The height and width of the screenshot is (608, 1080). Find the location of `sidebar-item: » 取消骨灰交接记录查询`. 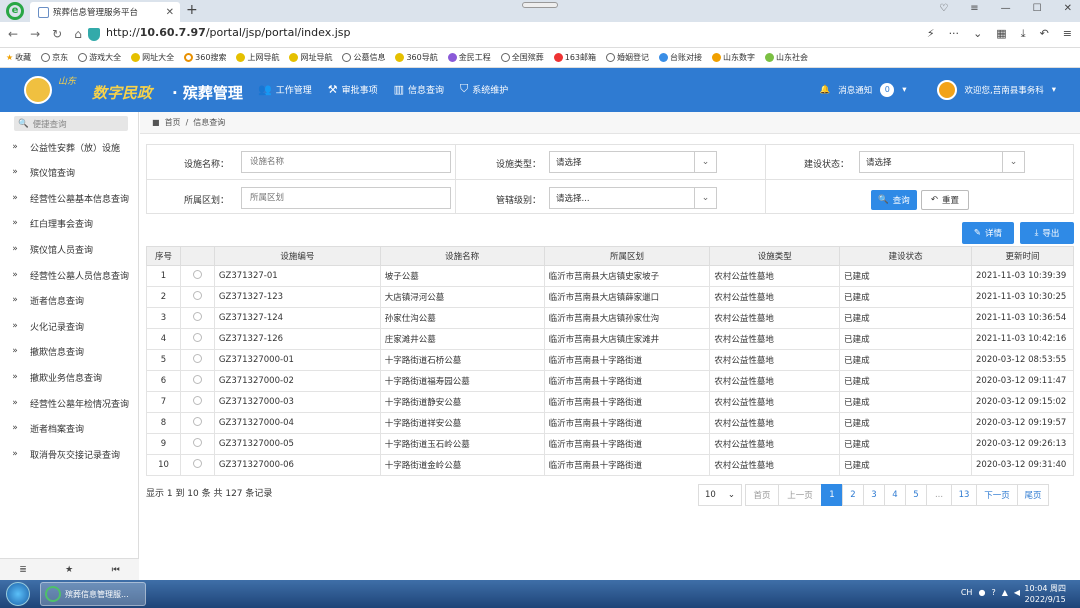

sidebar-item: » 取消骨灰交接记录查询 is located at coordinates (69, 454).